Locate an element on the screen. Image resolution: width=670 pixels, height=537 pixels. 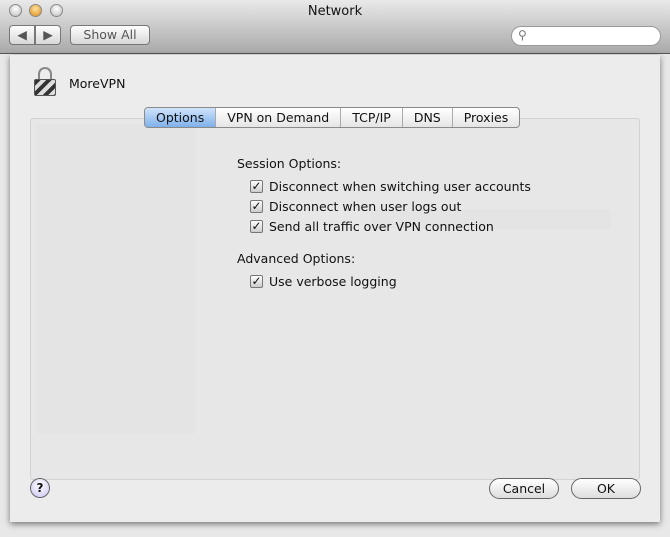
checkbox-label: Use verbose logging is located at coordinates (333, 281).